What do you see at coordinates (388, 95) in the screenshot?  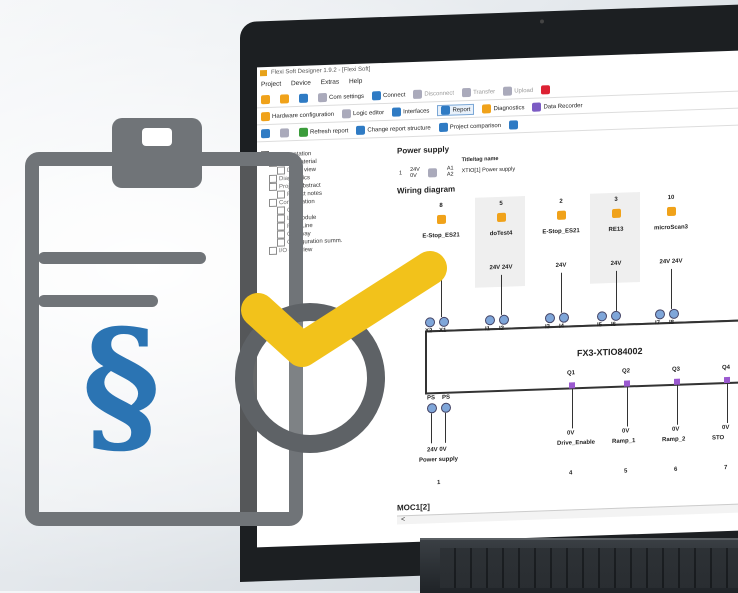 I see `connect-button: Connect` at bounding box center [388, 95].